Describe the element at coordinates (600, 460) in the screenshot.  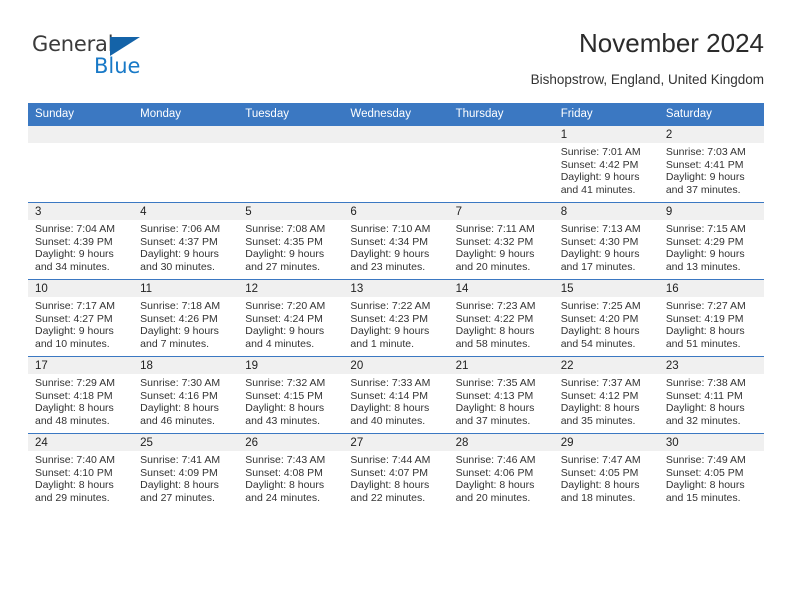
I see `sunrise-time: Sunrise: 7:47 AM` at that location.